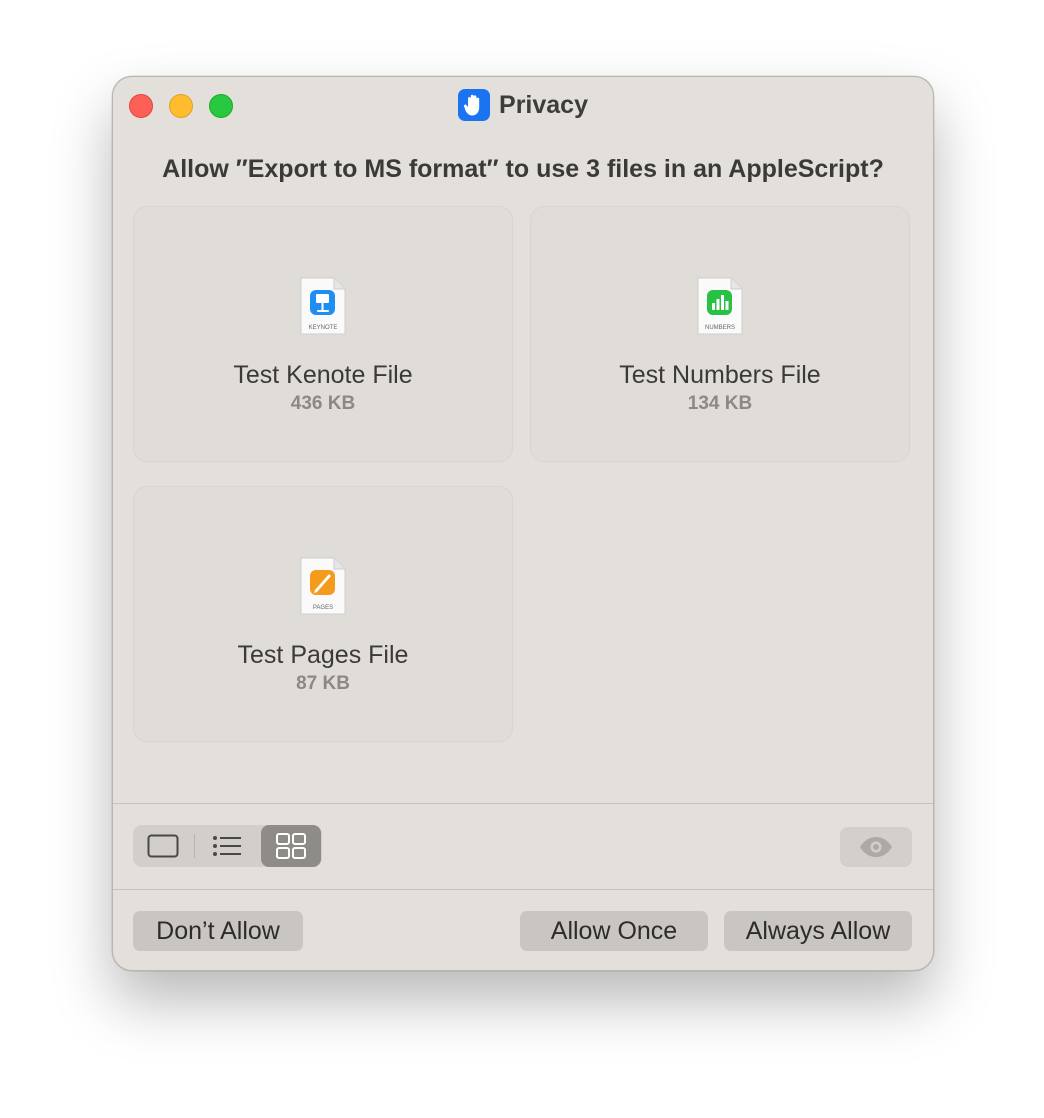  I want to click on file-tile: PAGES Test Pages File 87 KB, so click(323, 614).